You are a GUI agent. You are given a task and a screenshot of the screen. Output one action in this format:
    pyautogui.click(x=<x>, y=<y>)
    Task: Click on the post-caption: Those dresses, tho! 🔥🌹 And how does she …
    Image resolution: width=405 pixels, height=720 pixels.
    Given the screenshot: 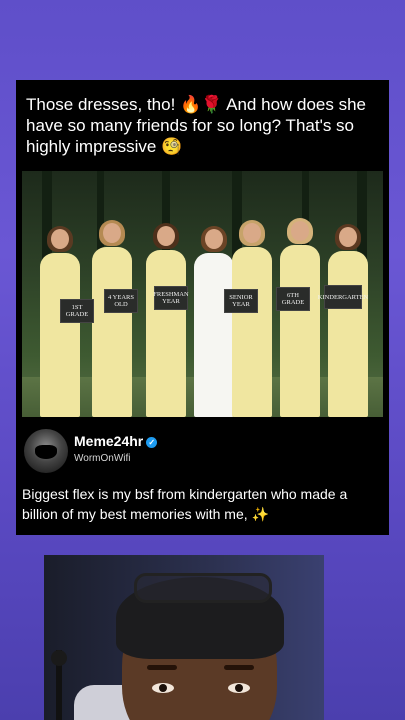 What is the action you would take?
    pyautogui.click(x=196, y=125)
    